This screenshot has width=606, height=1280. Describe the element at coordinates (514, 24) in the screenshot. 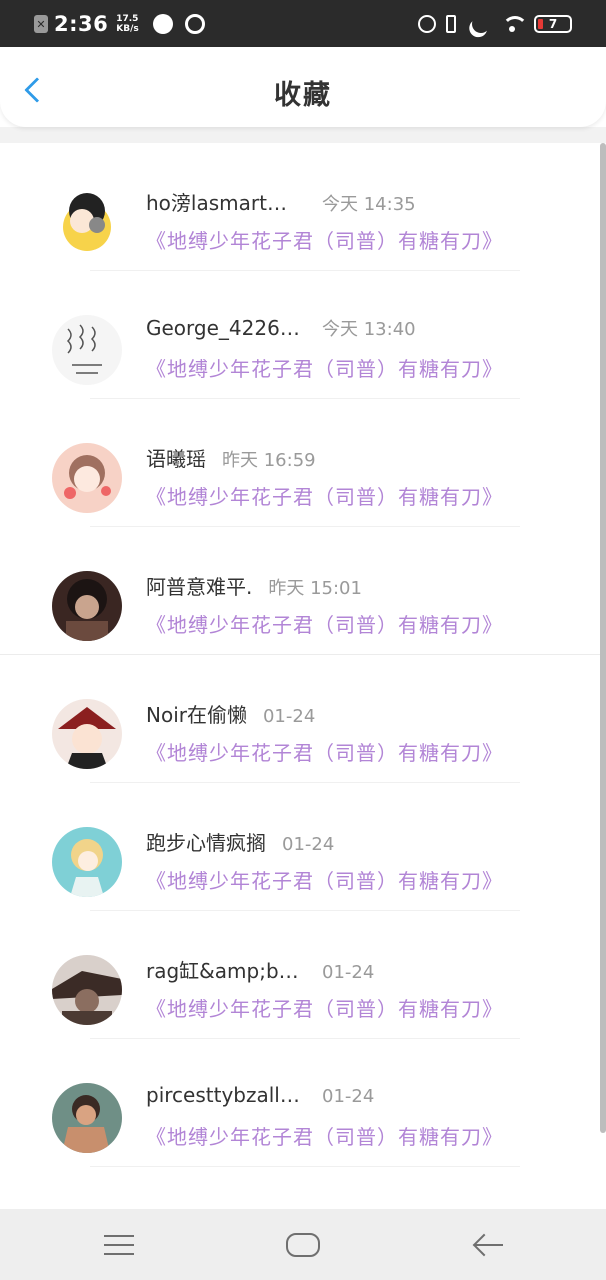

I see `wifi-icon` at that location.